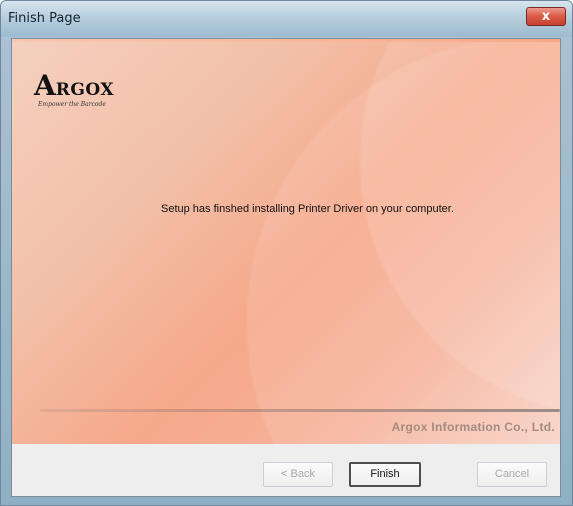  Describe the element at coordinates (286, 19) in the screenshot. I see `title-bar: Finish Page x` at that location.